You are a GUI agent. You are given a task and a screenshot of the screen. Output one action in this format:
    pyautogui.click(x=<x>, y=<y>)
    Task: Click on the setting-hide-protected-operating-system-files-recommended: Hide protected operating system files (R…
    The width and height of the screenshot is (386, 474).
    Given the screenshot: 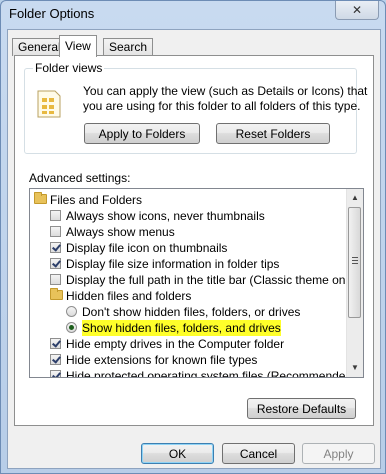 What is the action you would take?
    pyautogui.click(x=193, y=372)
    